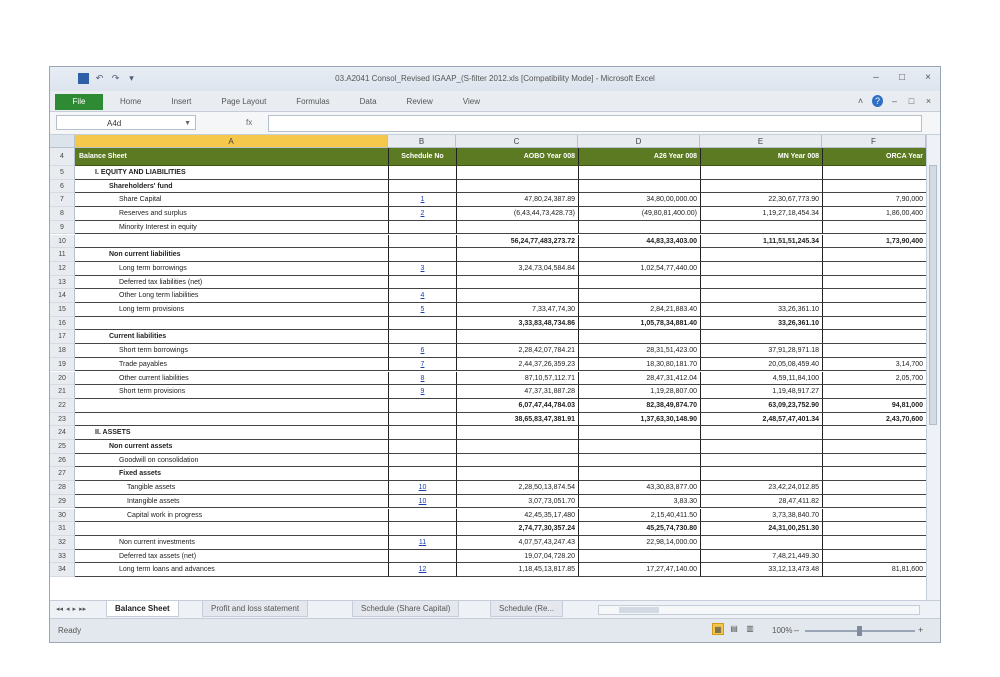 The height and width of the screenshot is (677, 1000). Describe the element at coordinates (874, 157) in the screenshot. I see `header-cell-f: ORCA Year` at that location.